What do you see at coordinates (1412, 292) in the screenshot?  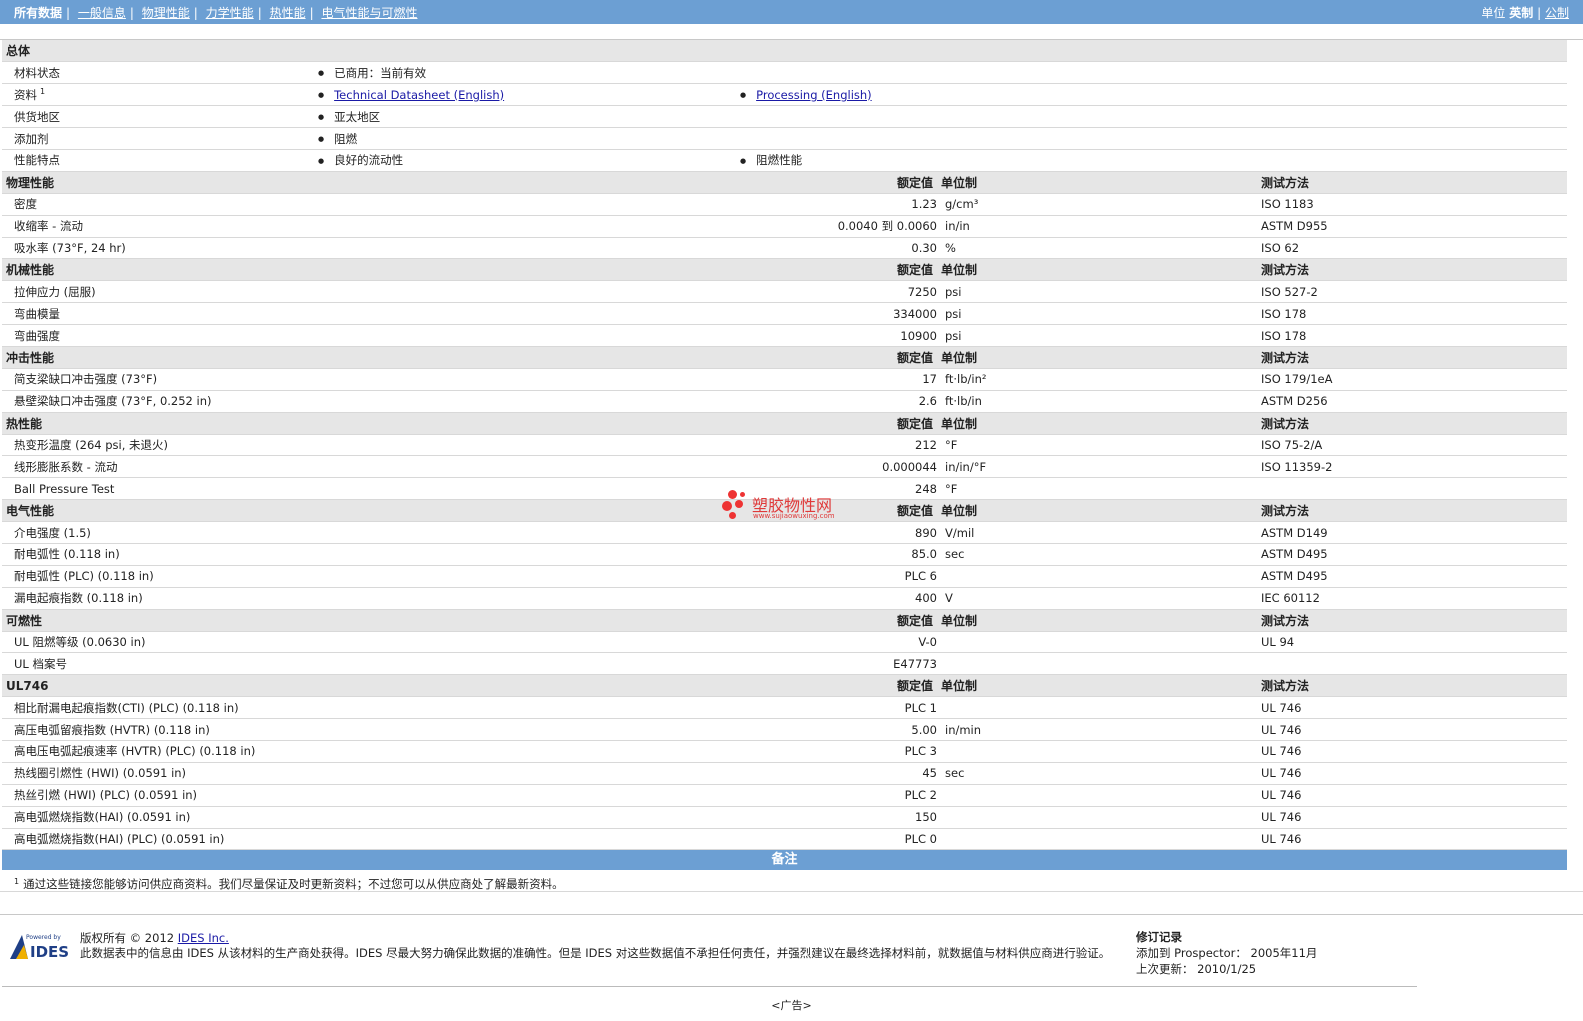 I see `test-method: ISO 527-2` at bounding box center [1412, 292].